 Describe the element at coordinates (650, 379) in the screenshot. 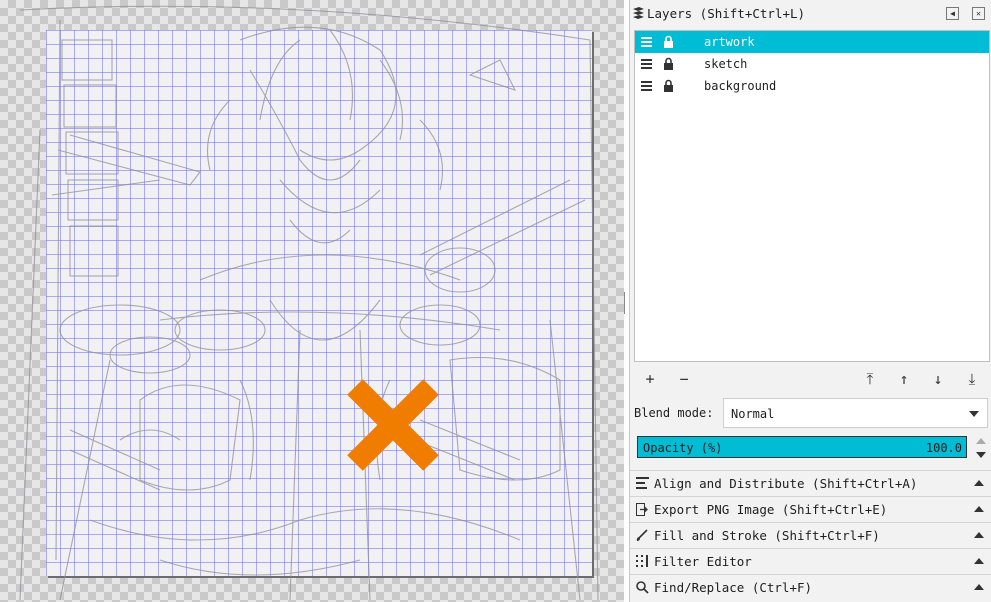

I see `add-layer-button: +` at that location.